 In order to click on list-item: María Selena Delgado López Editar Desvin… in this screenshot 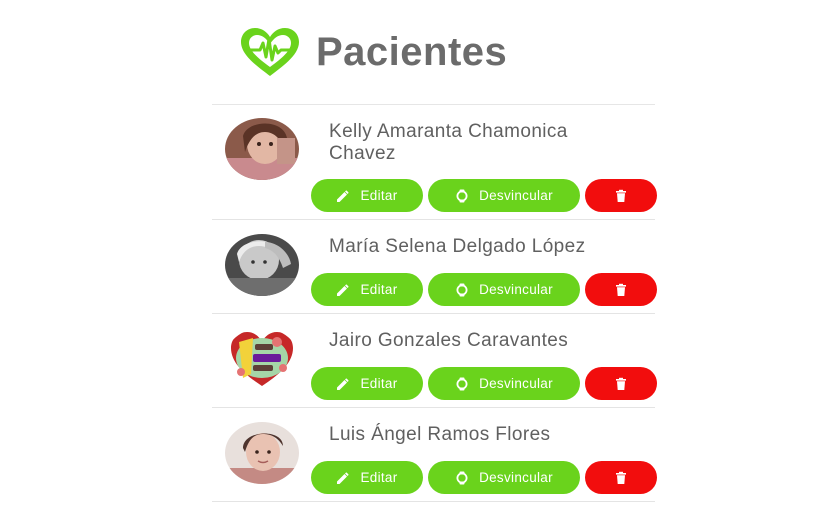, I will do `click(434, 267)`.